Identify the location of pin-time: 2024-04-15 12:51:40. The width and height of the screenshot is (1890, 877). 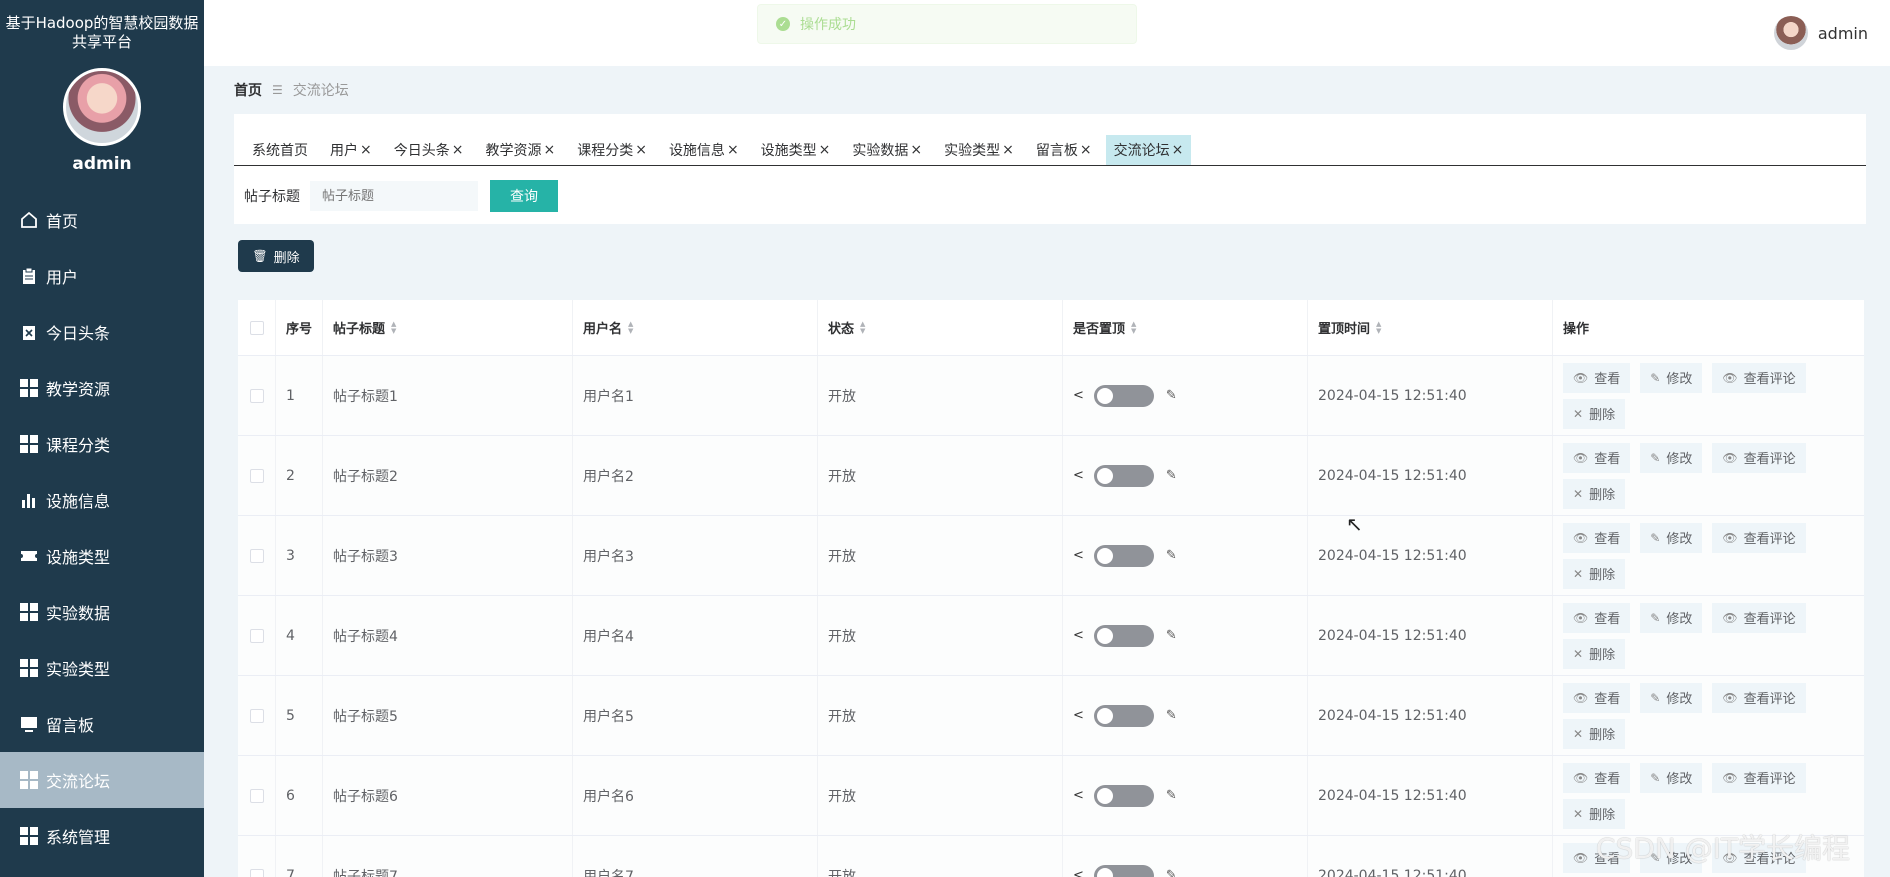
(1392, 872).